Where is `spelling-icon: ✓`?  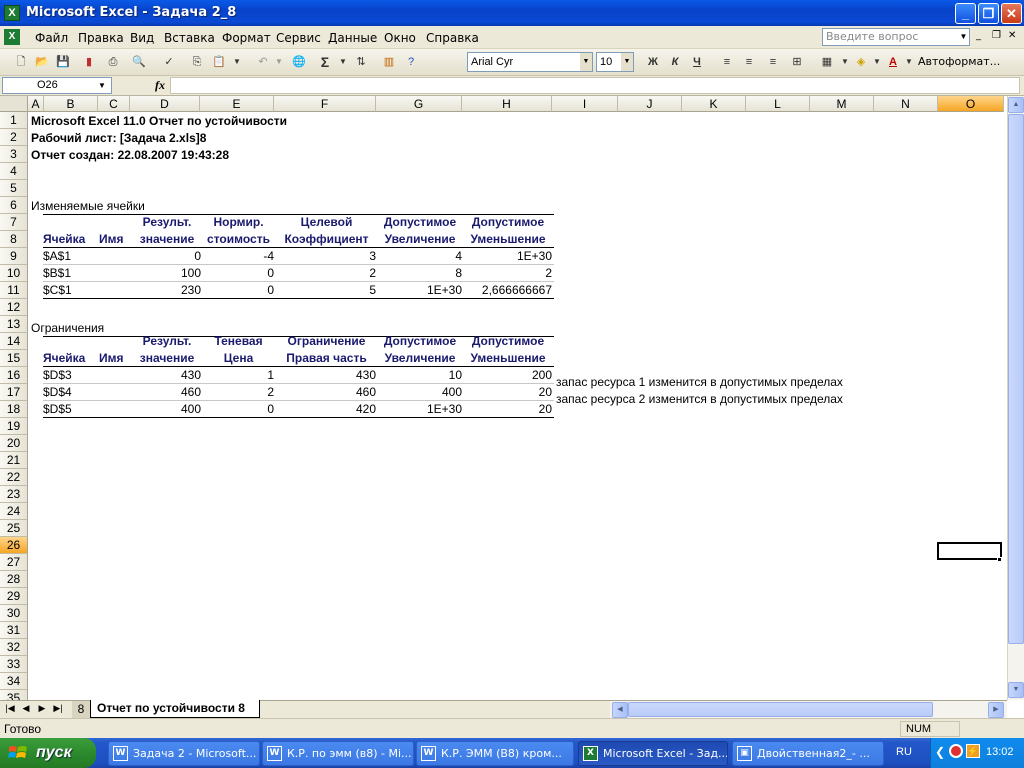 spelling-icon: ✓ is located at coordinates (169, 62).